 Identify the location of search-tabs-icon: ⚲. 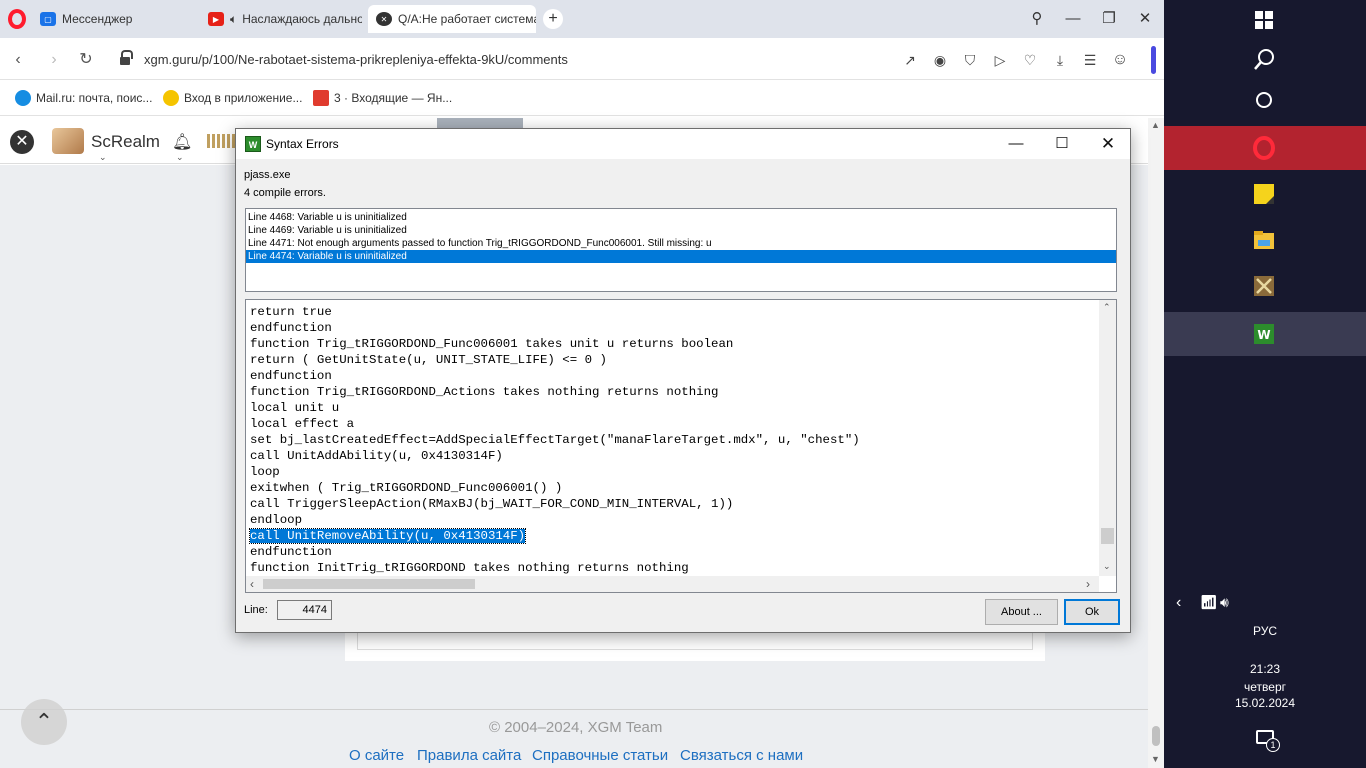
(1037, 19).